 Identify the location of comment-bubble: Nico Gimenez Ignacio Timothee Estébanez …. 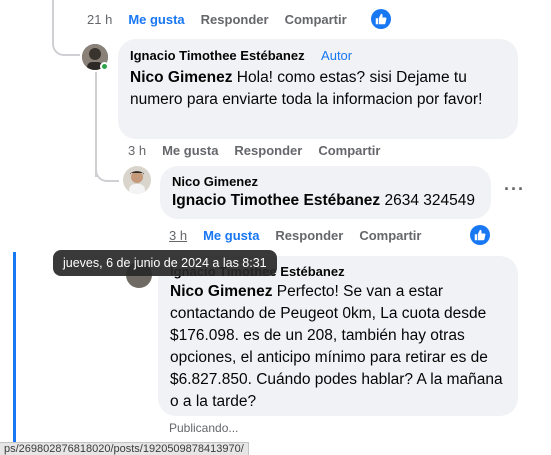
(325, 192).